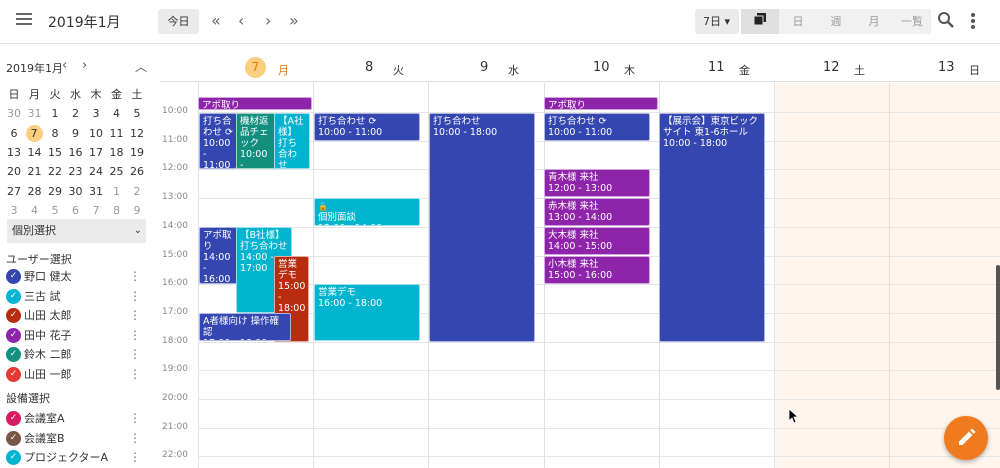 This screenshot has height=468, width=1000. I want to click on mini-day: 21, so click(35, 171).